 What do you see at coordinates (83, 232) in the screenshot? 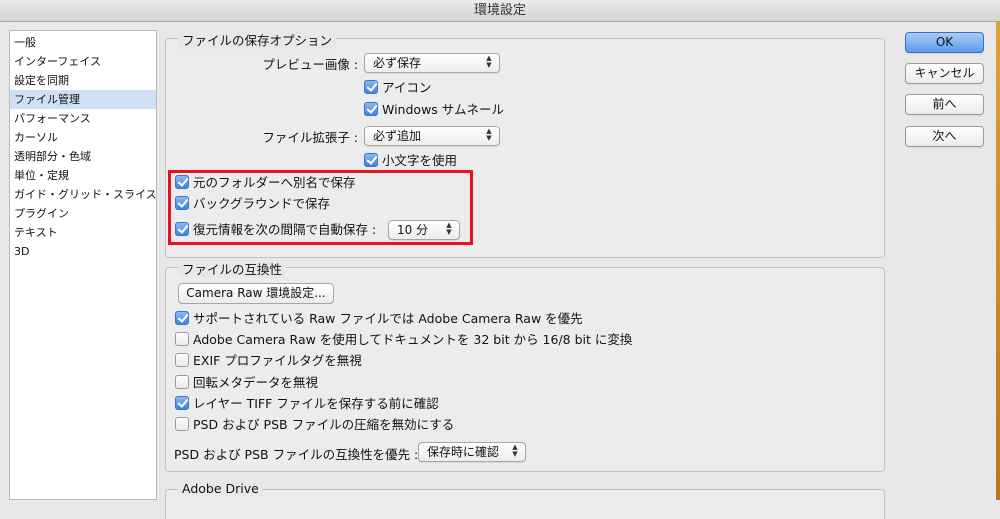
I see `sidebar-item-type: テキスト` at bounding box center [83, 232].